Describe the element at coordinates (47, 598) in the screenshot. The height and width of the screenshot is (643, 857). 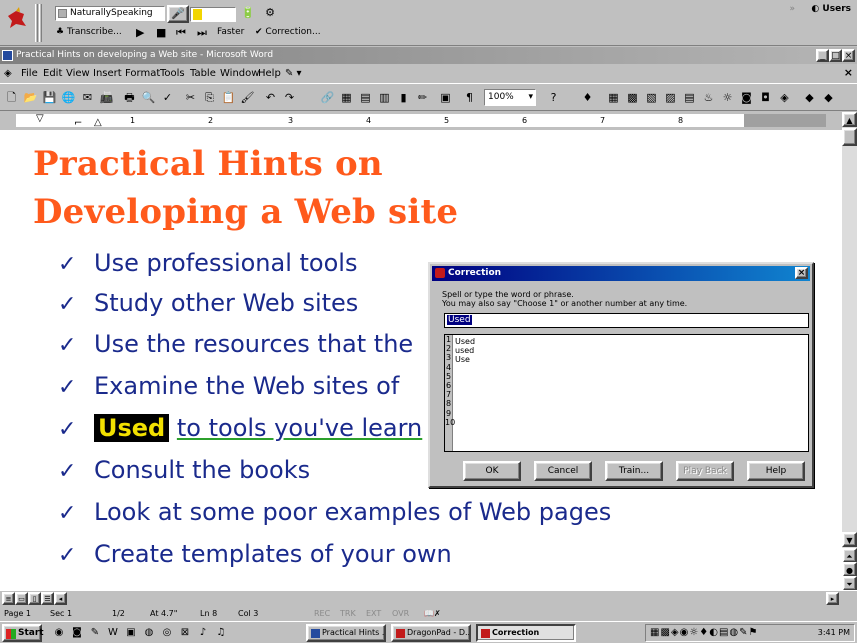
I see `outline-view-icon: ☰` at that location.